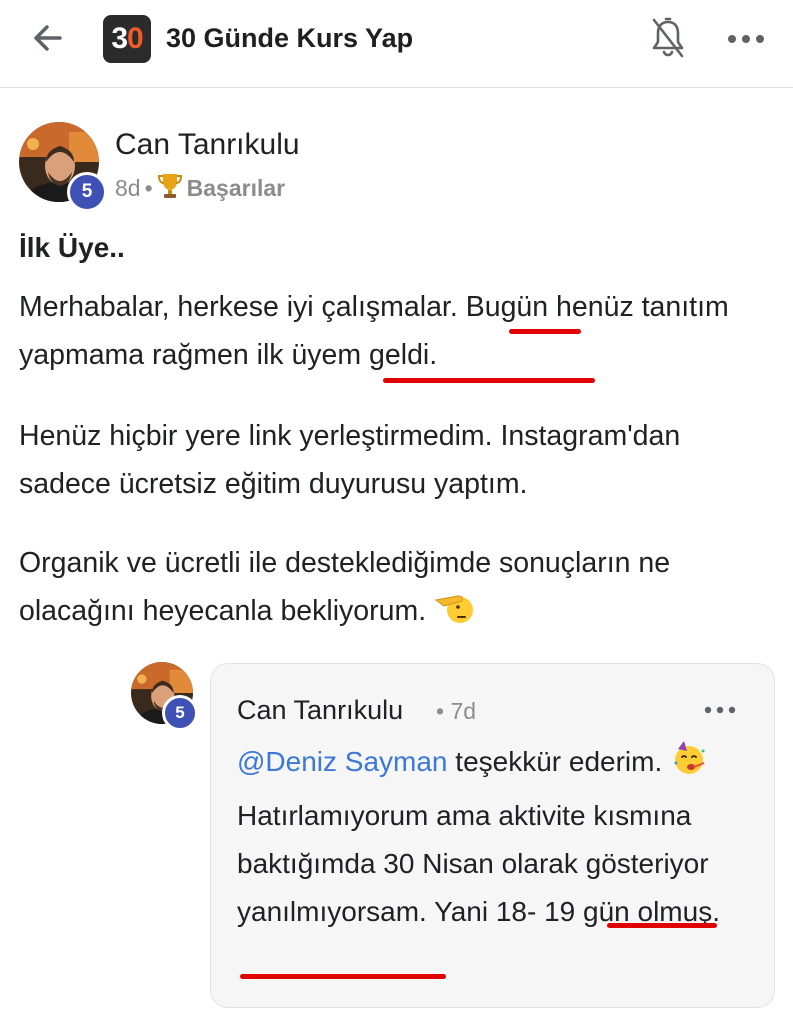 The image size is (793, 1024). What do you see at coordinates (485, 911) in the screenshot?
I see `highlight-yani: Yani 18-` at bounding box center [485, 911].